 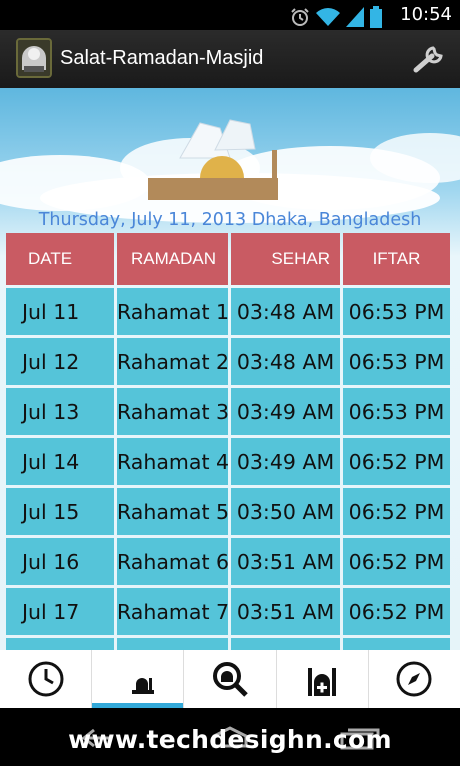 I want to click on tab-clock, so click(x=46, y=679).